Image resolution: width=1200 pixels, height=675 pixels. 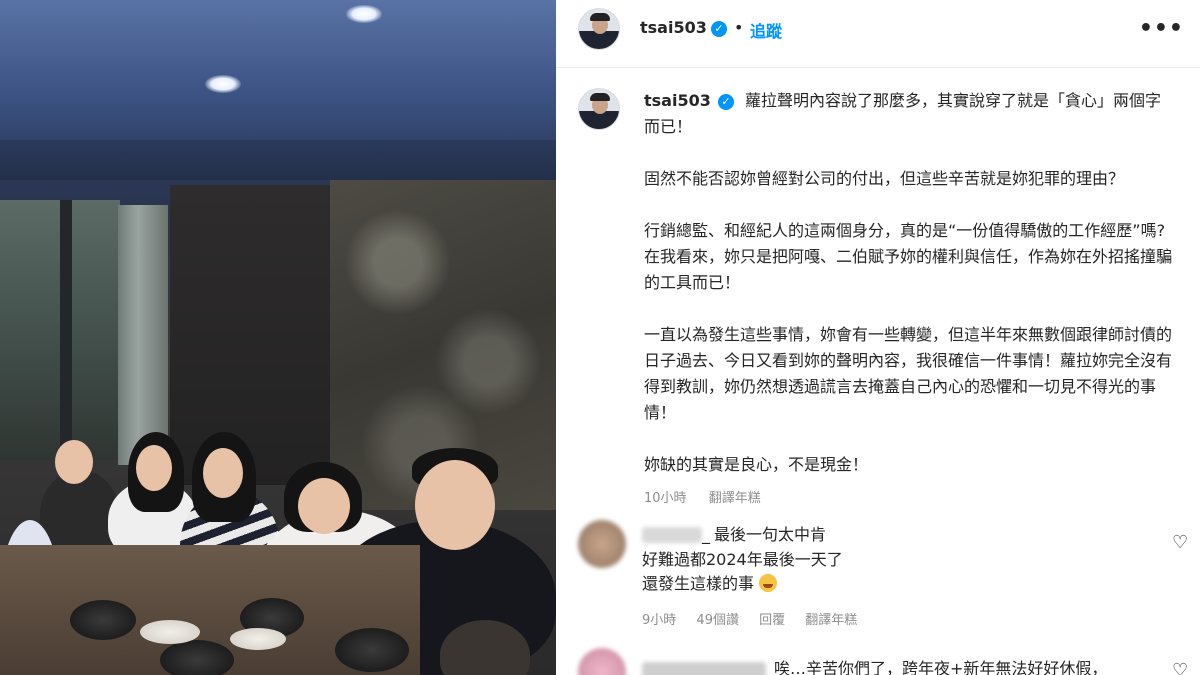 I want to click on photo-beam, so click(x=278, y=160).